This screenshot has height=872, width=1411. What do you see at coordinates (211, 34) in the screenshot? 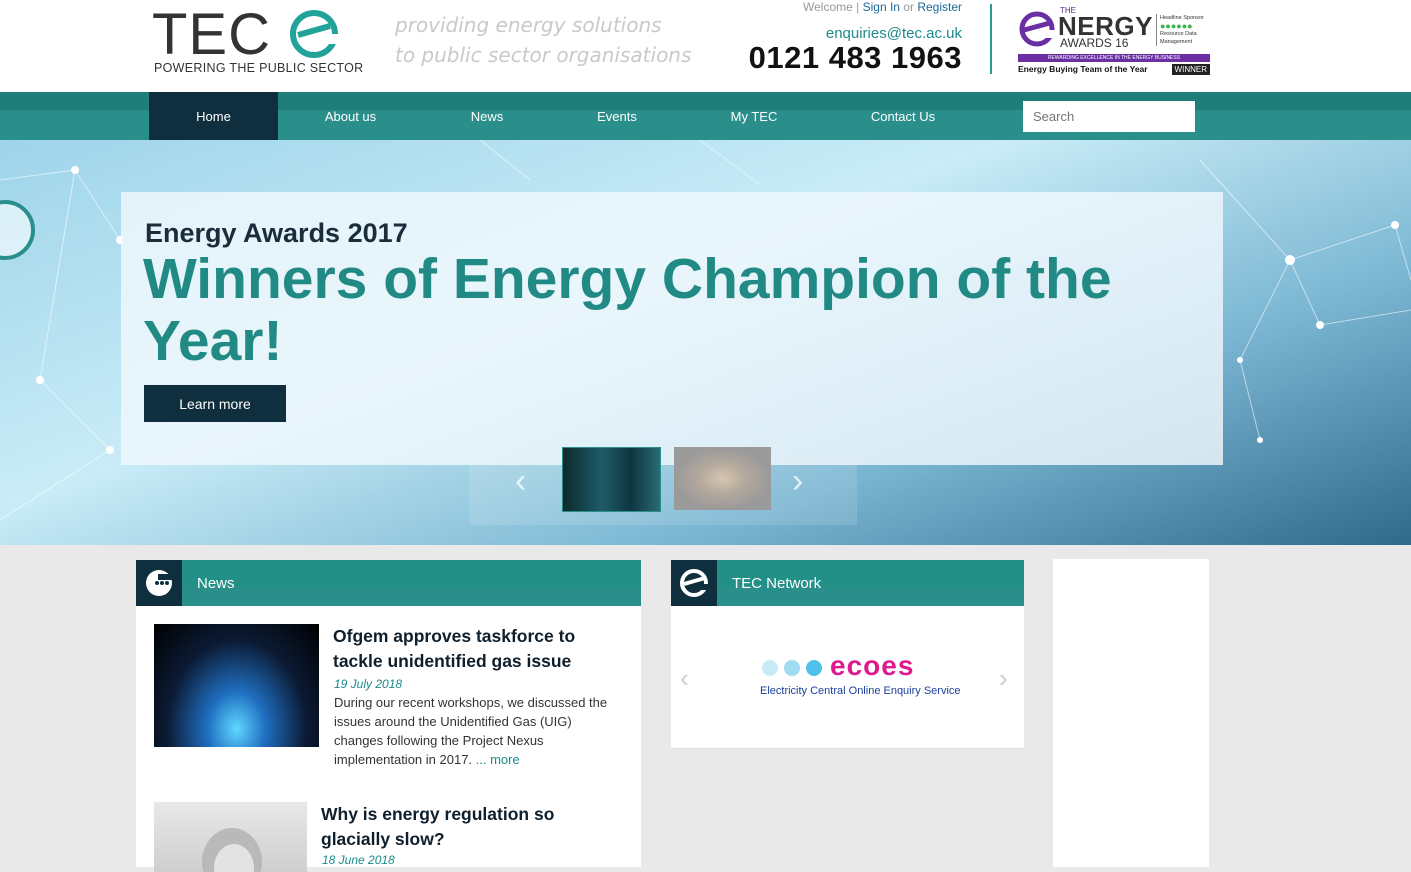
I see `logo-wordmark: TEC` at bounding box center [211, 34].